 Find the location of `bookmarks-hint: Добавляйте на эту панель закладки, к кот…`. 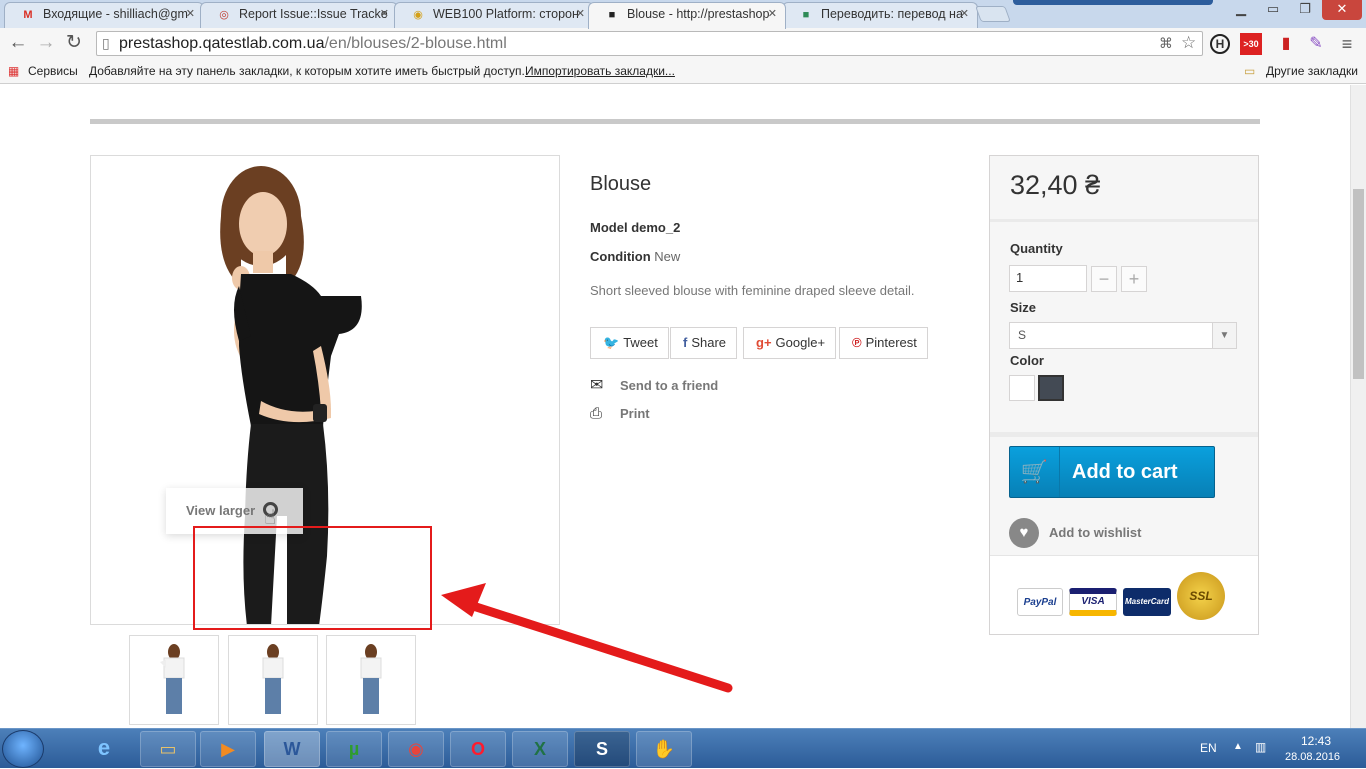

bookmarks-hint: Добавляйте на эту панель закладки, к кот… is located at coordinates (307, 71).